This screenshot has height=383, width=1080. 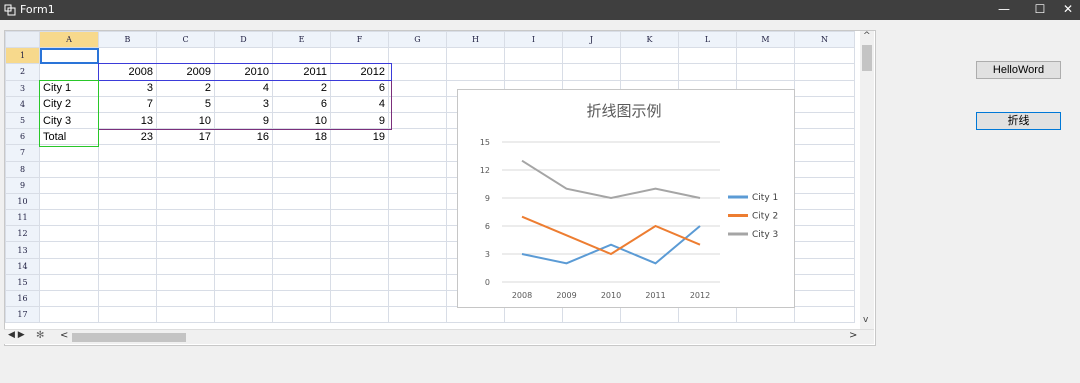 I want to click on column-header: J, so click(x=591, y=40).